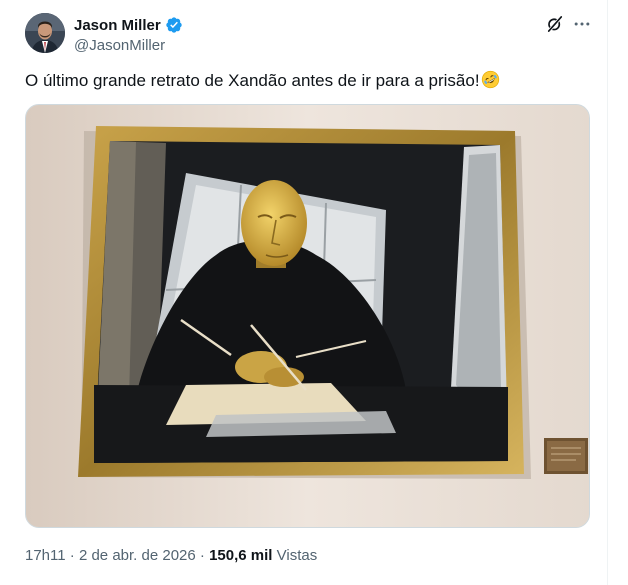 This screenshot has height=585, width=628. Describe the element at coordinates (174, 25) in the screenshot. I see `verified-badge-icon` at that location.